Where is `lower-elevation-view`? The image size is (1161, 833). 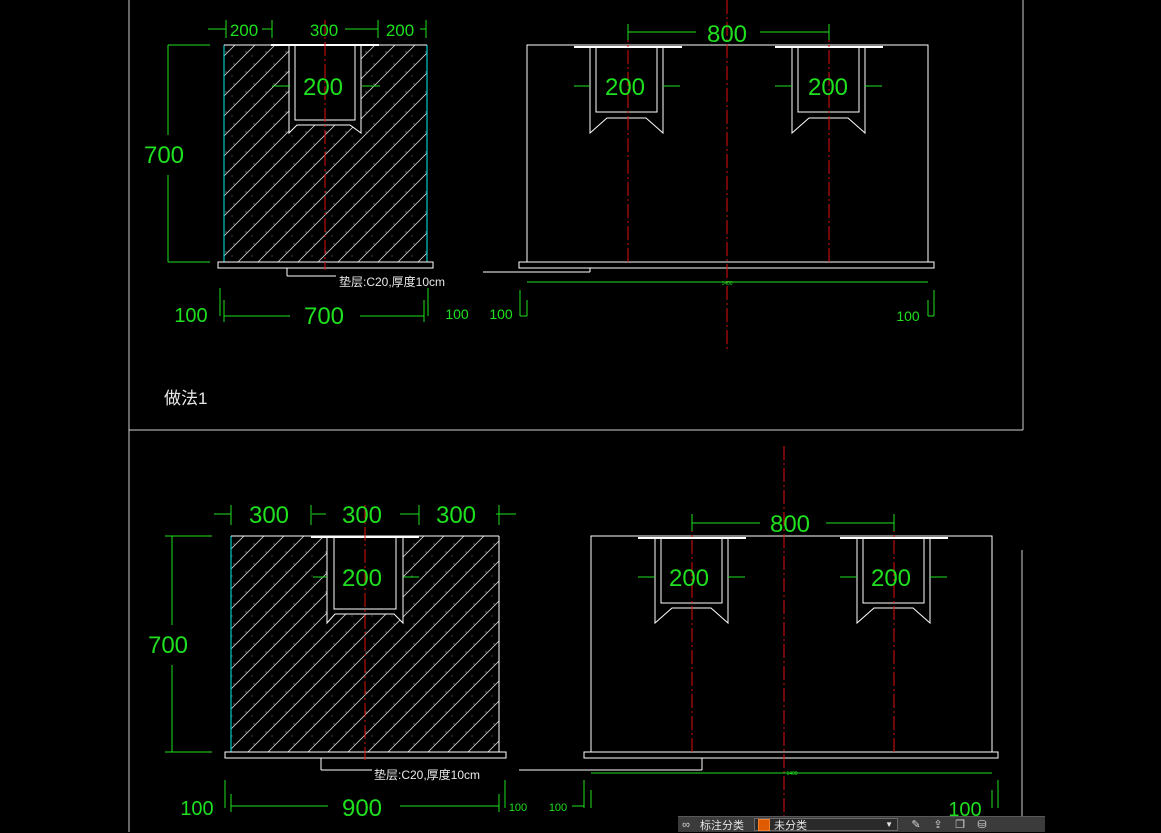 lower-elevation-view is located at coordinates (759, 653).